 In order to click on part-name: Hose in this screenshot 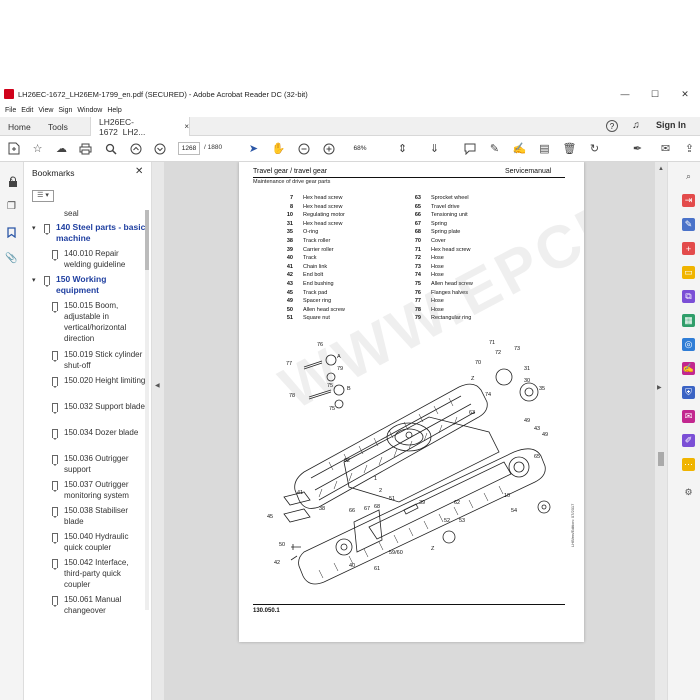, I will do `click(437, 258)`.